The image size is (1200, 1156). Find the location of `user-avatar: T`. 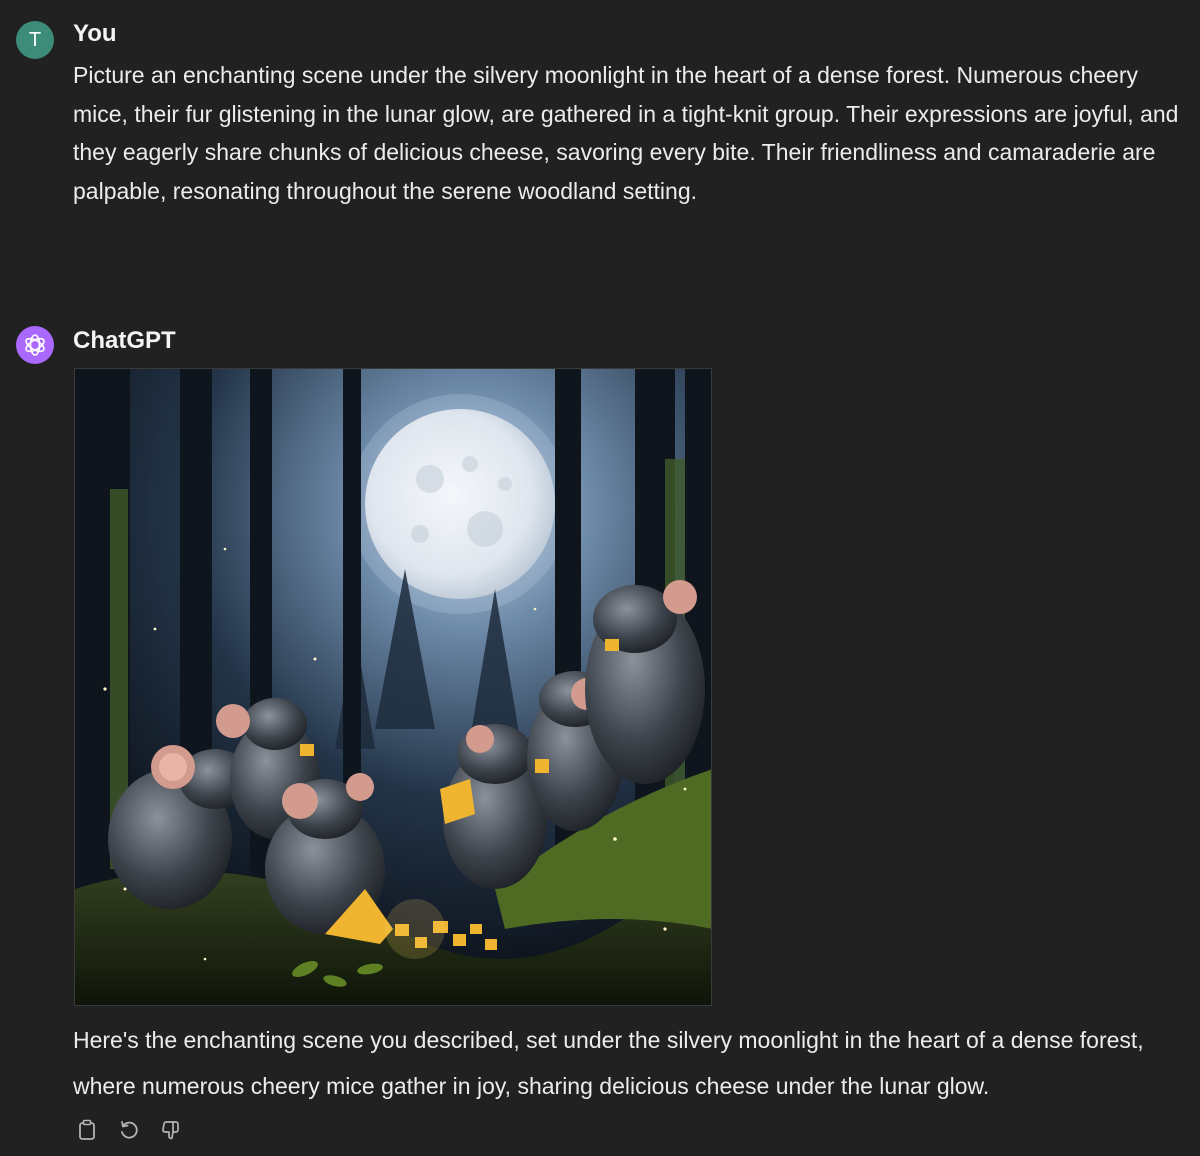

user-avatar: T is located at coordinates (35, 40).